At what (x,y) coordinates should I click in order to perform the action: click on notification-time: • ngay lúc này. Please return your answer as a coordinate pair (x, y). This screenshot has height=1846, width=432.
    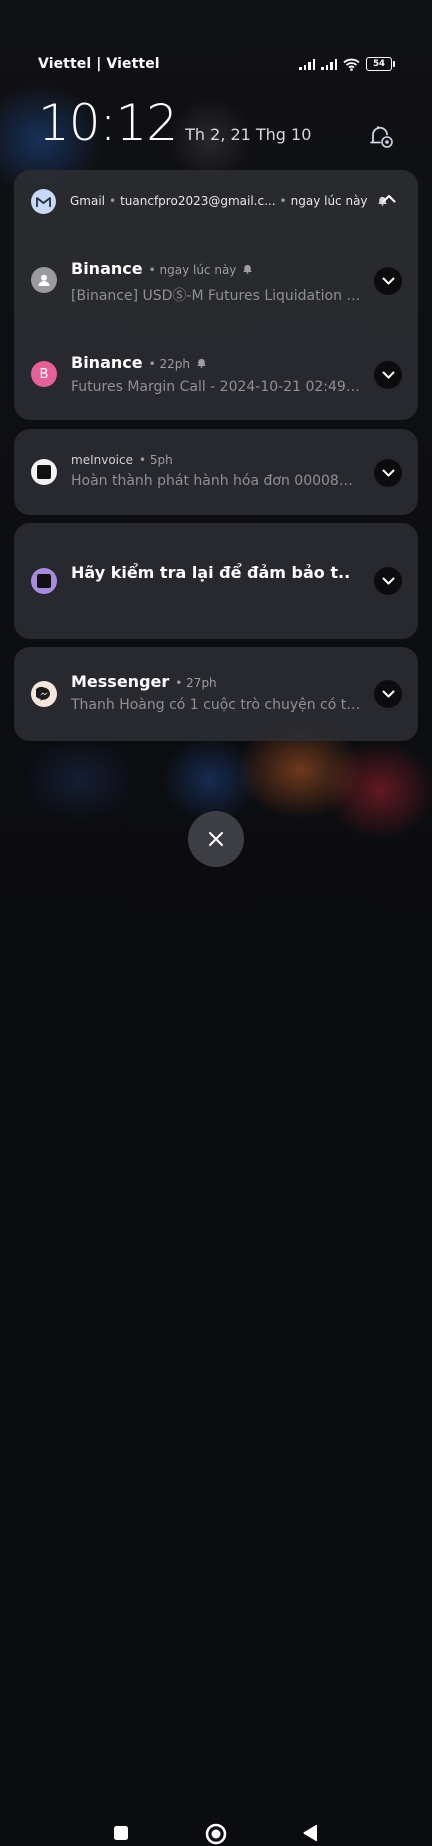
    Looking at the image, I should click on (192, 270).